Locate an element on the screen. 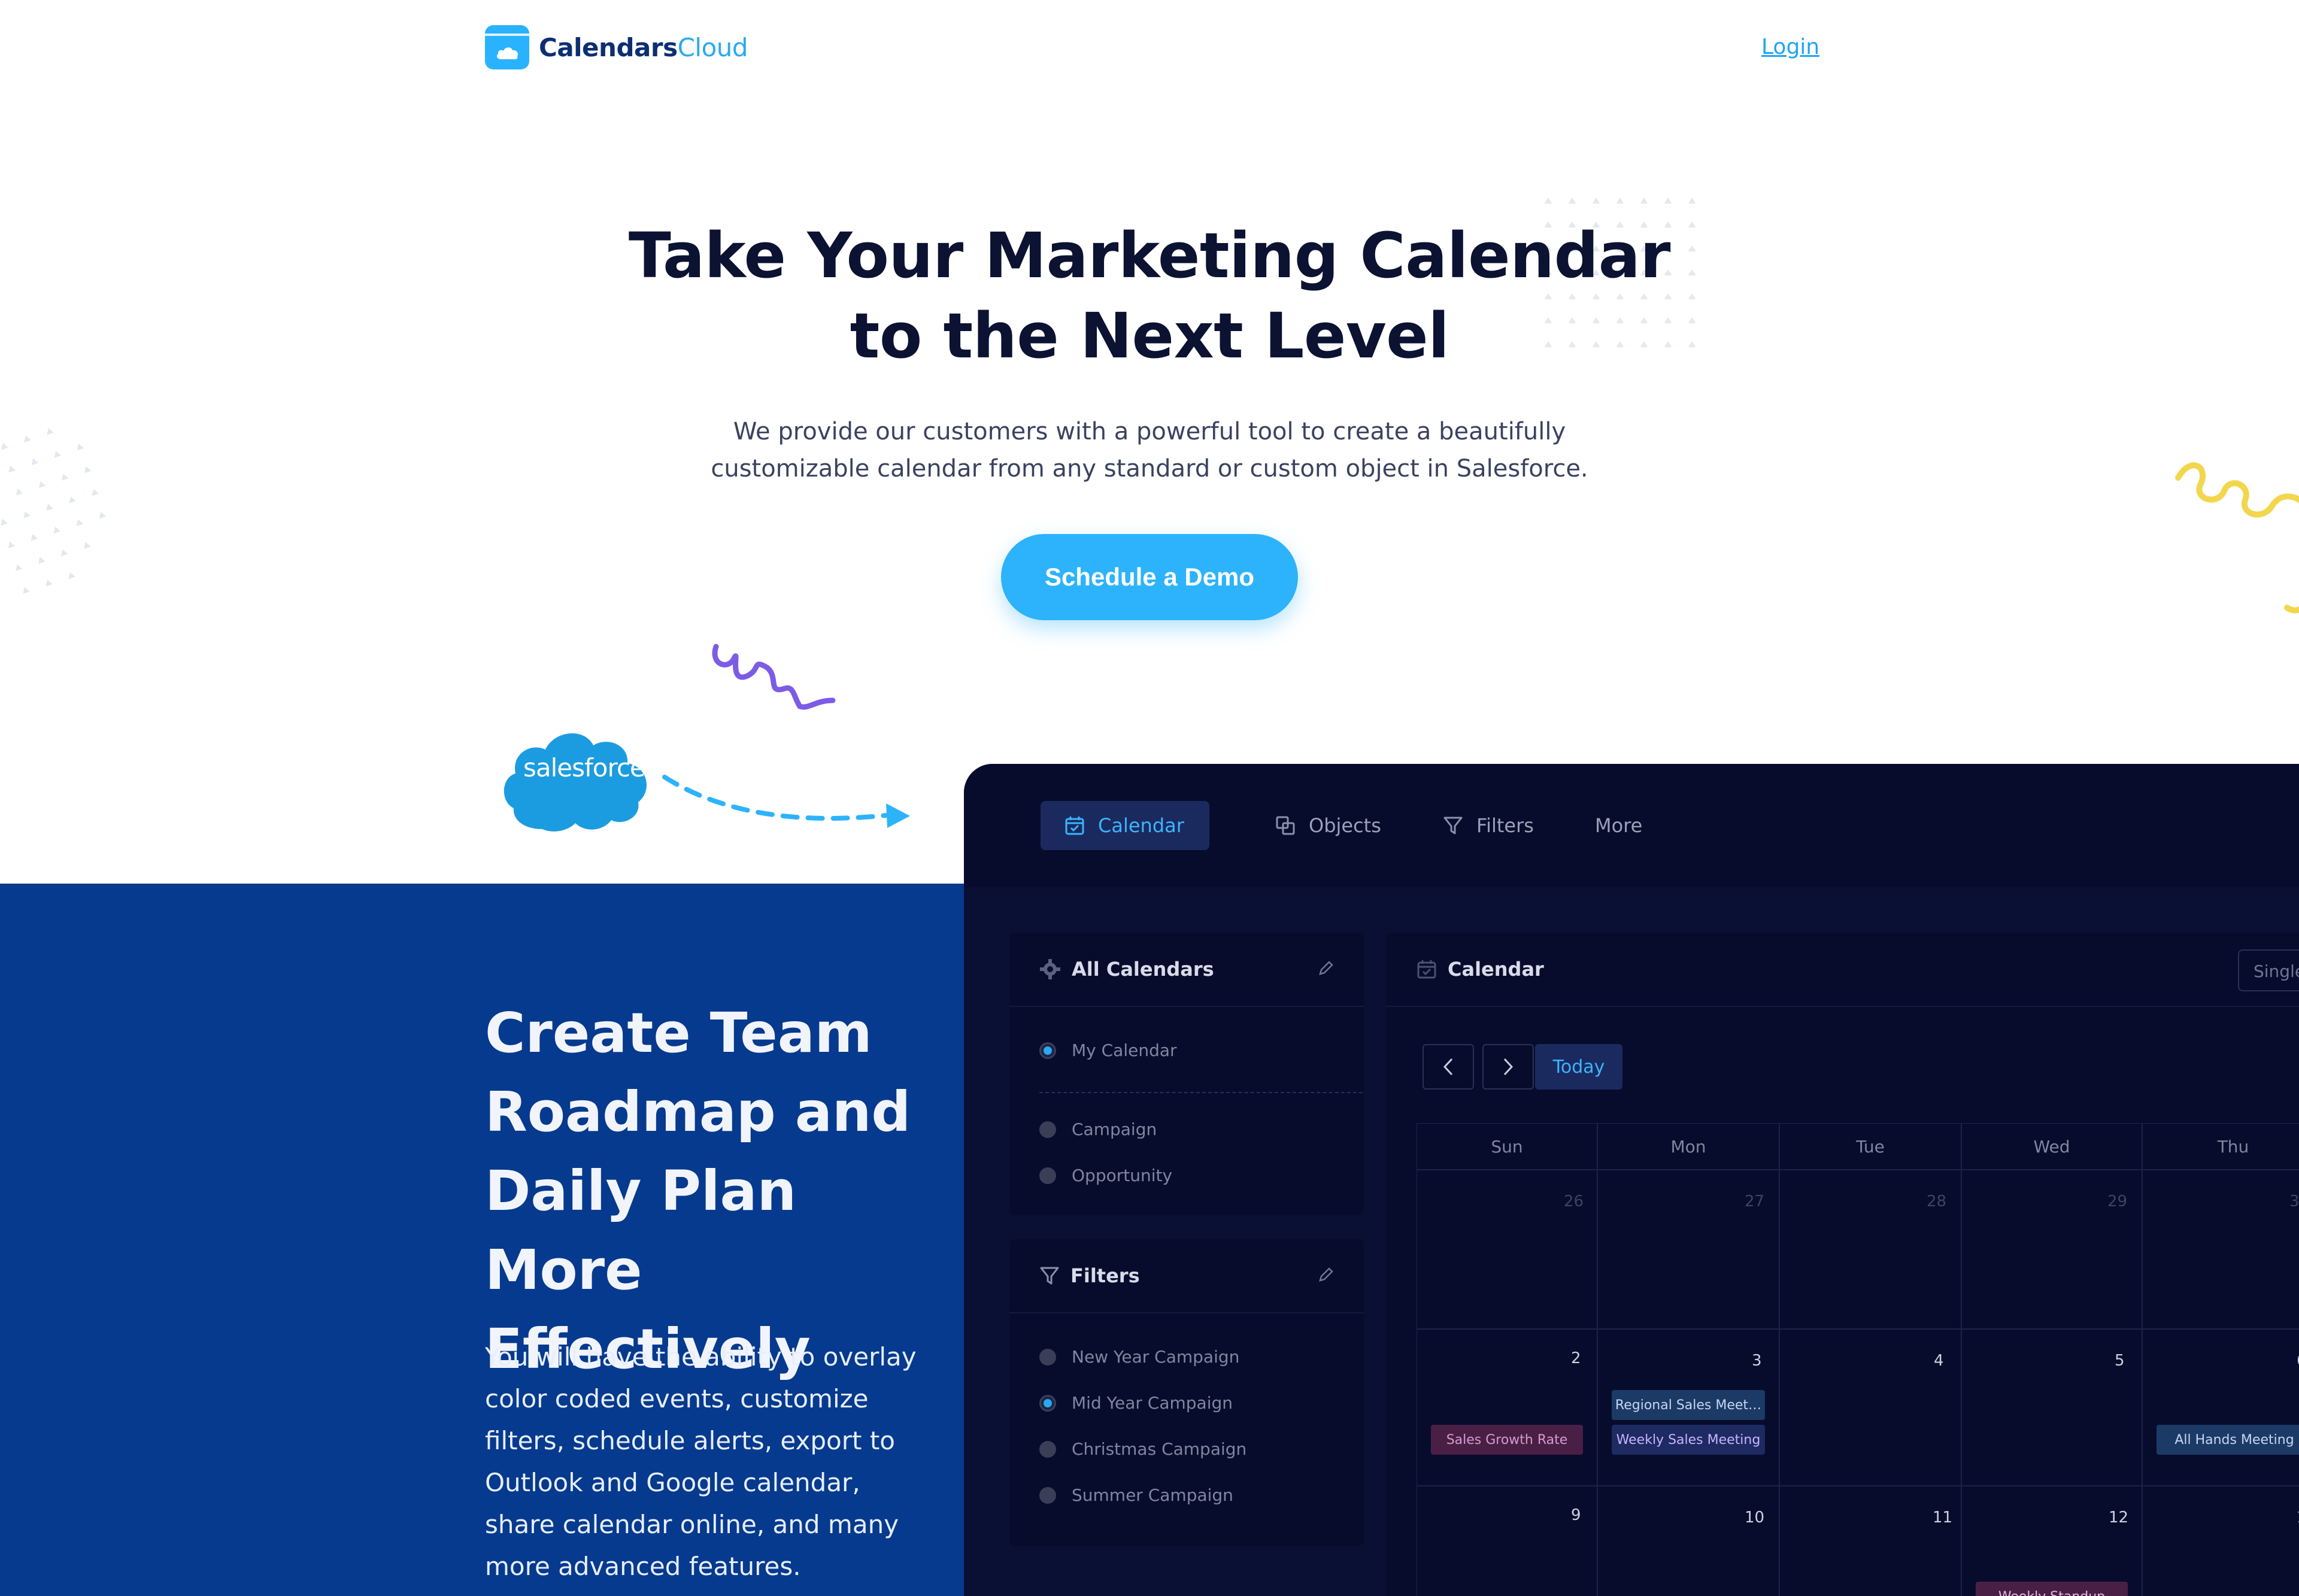 The height and width of the screenshot is (1596, 2299). event-weekly-standup: Weekly Standup is located at coordinates (2052, 1589).